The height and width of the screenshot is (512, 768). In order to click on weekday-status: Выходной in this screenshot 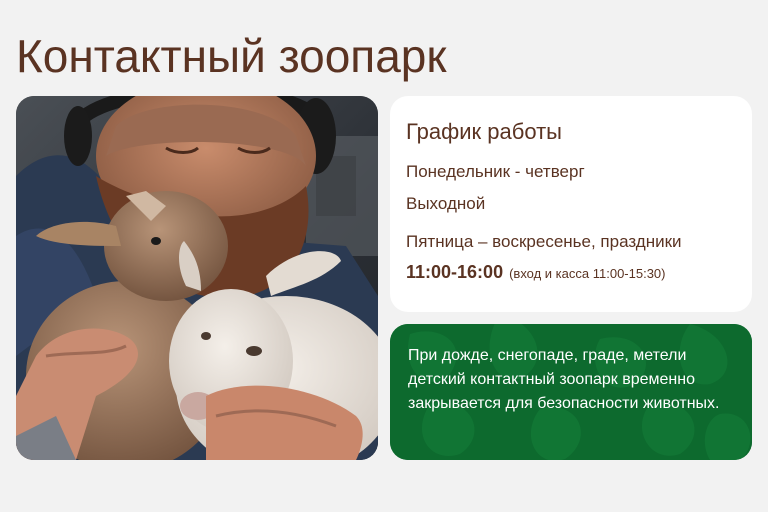, I will do `click(446, 203)`.